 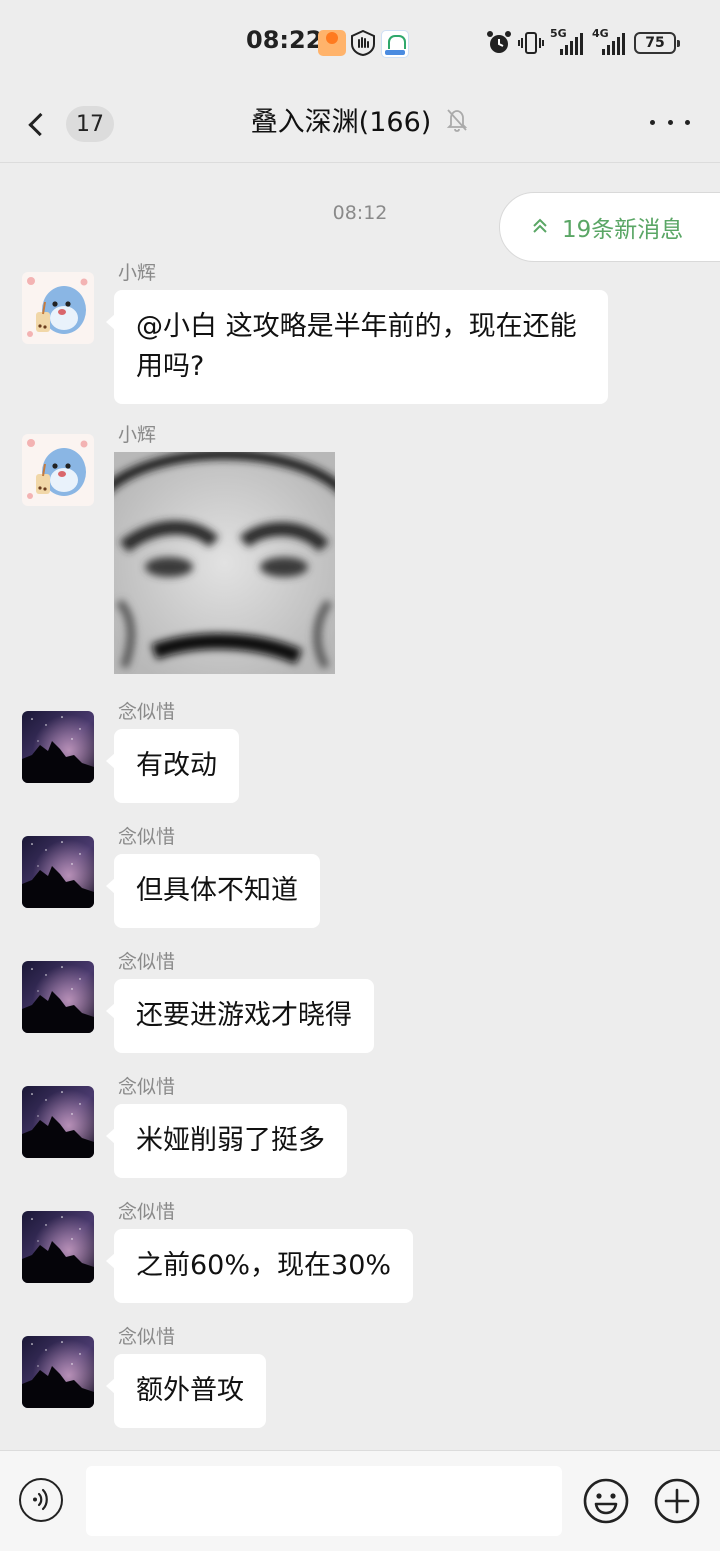 I want to click on unread-count-badge: 17, so click(x=90, y=124).